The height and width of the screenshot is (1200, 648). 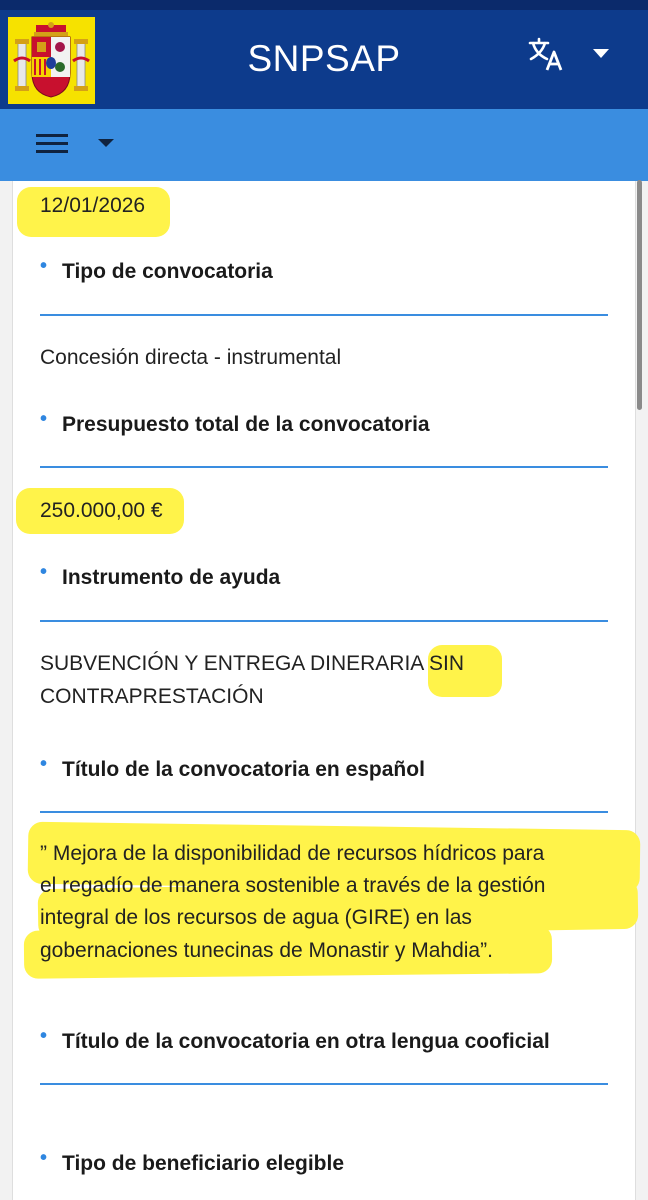 I want to click on instrumento-value-line1: SUBVENCIÓN Y ENTREGA DINERARIA SIN, so click(x=252, y=663).